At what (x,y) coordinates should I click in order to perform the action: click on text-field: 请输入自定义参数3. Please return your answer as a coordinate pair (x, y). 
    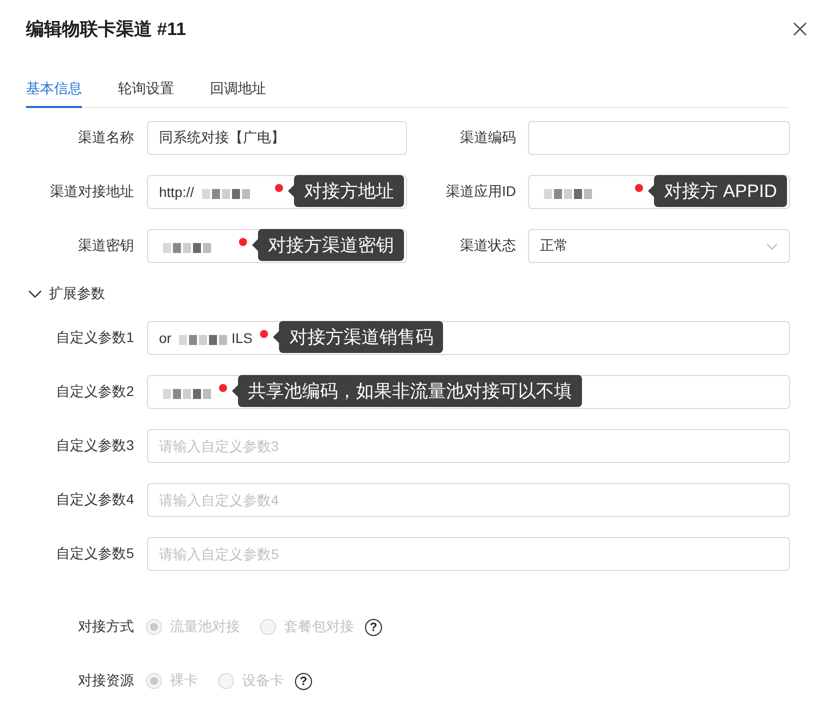
    Looking at the image, I should click on (468, 446).